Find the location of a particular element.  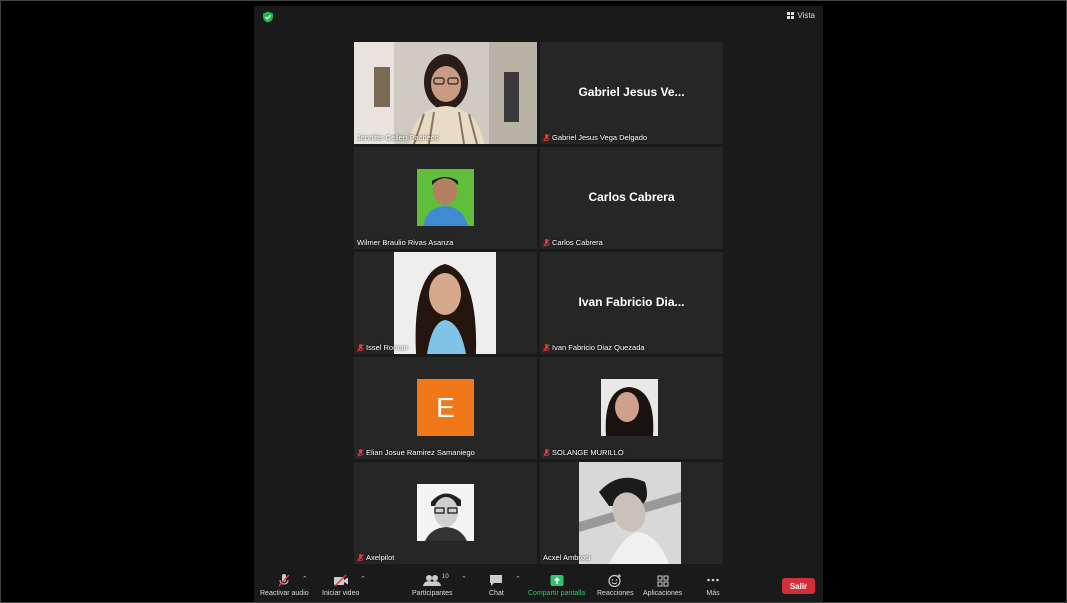

participant-name-label: Axelpilot is located at coordinates (375, 557).